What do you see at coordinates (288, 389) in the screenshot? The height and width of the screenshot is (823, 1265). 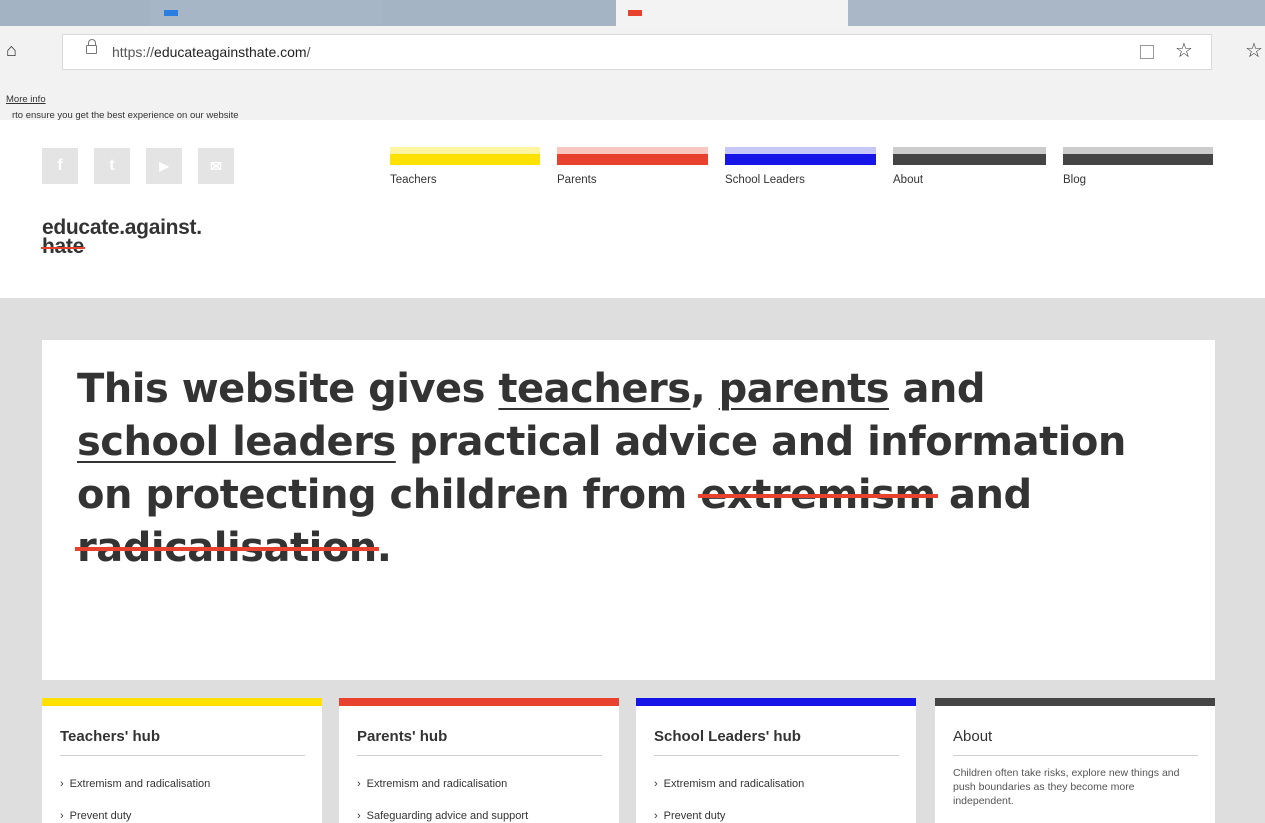 I see `hero-text-fragment: This website gives` at bounding box center [288, 389].